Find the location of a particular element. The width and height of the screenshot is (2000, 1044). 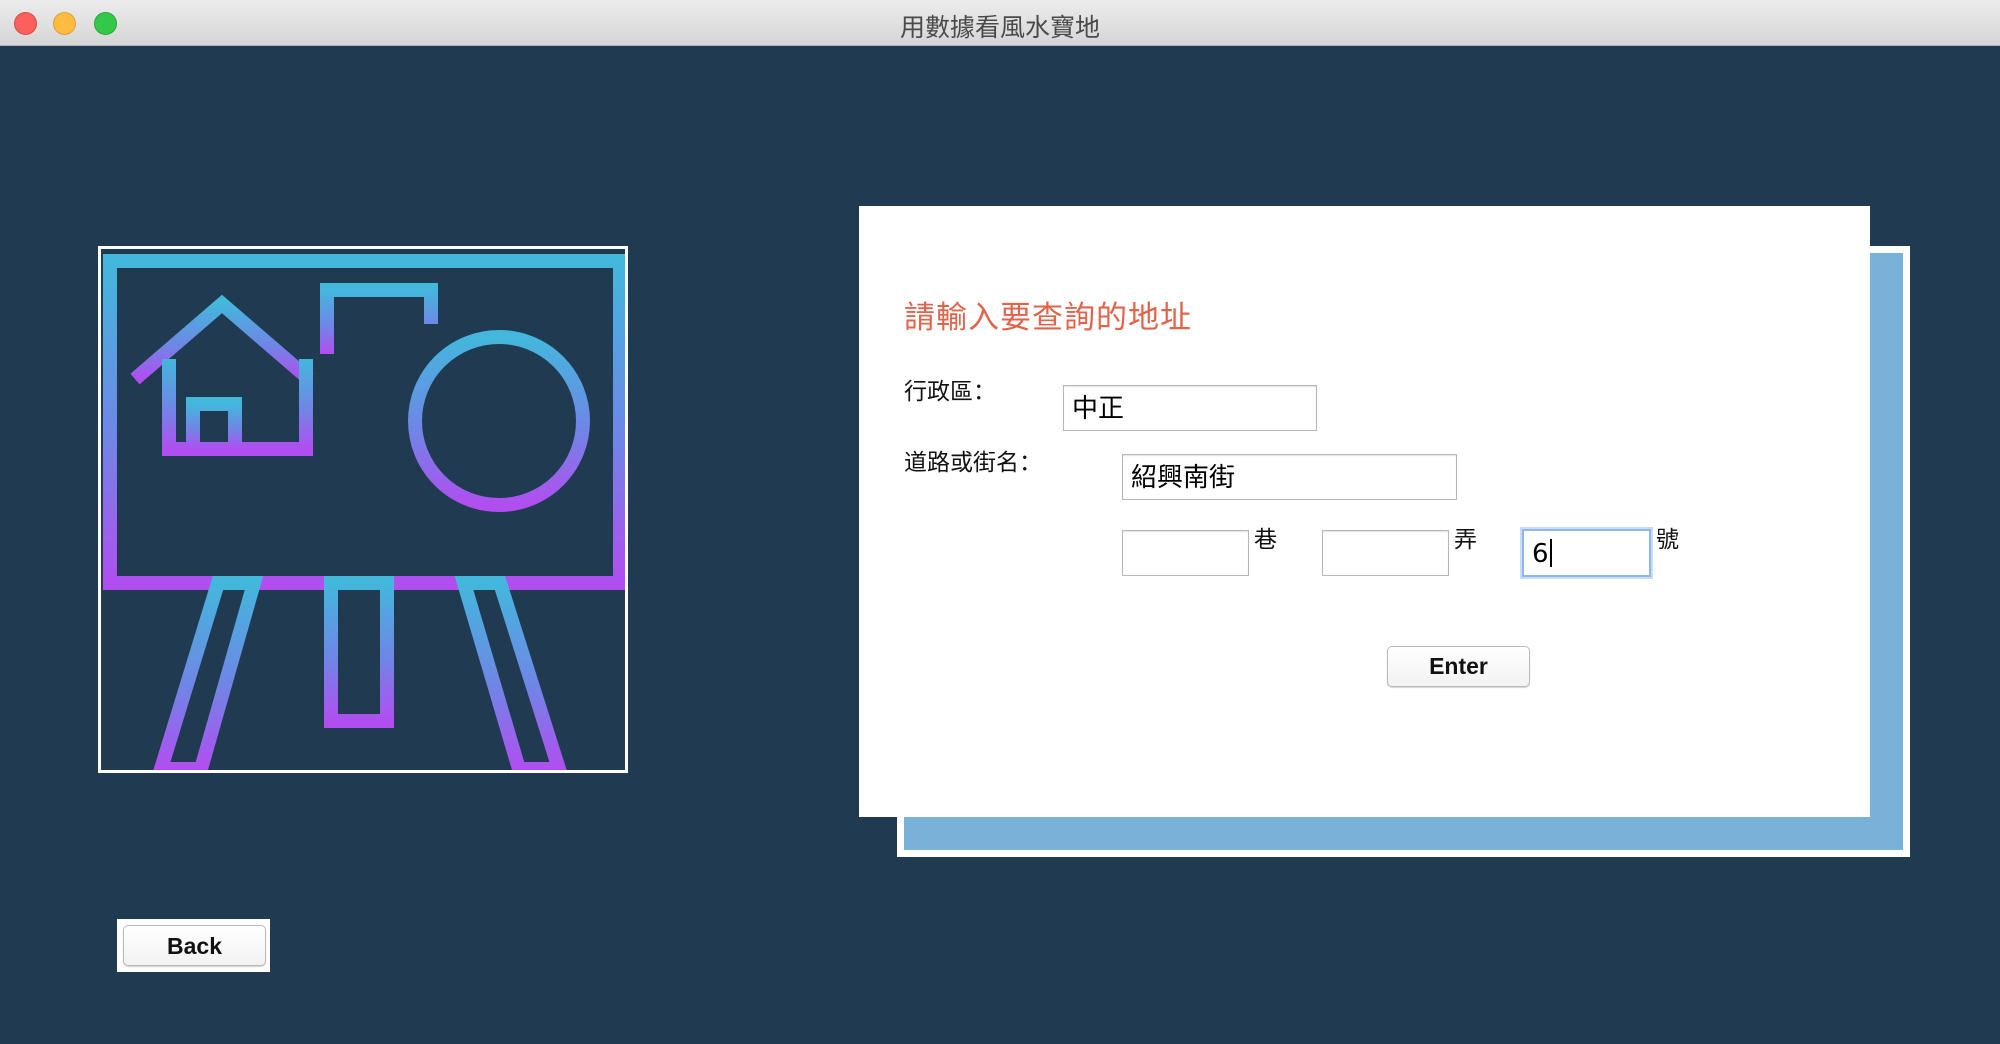

illustration-panel is located at coordinates (363, 509).